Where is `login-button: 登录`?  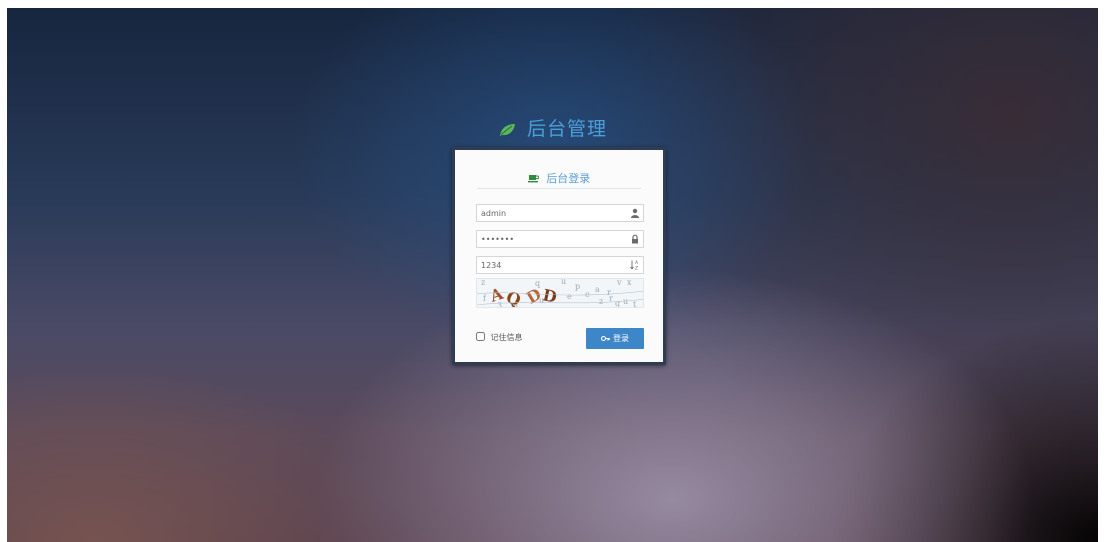 login-button: 登录 is located at coordinates (615, 338).